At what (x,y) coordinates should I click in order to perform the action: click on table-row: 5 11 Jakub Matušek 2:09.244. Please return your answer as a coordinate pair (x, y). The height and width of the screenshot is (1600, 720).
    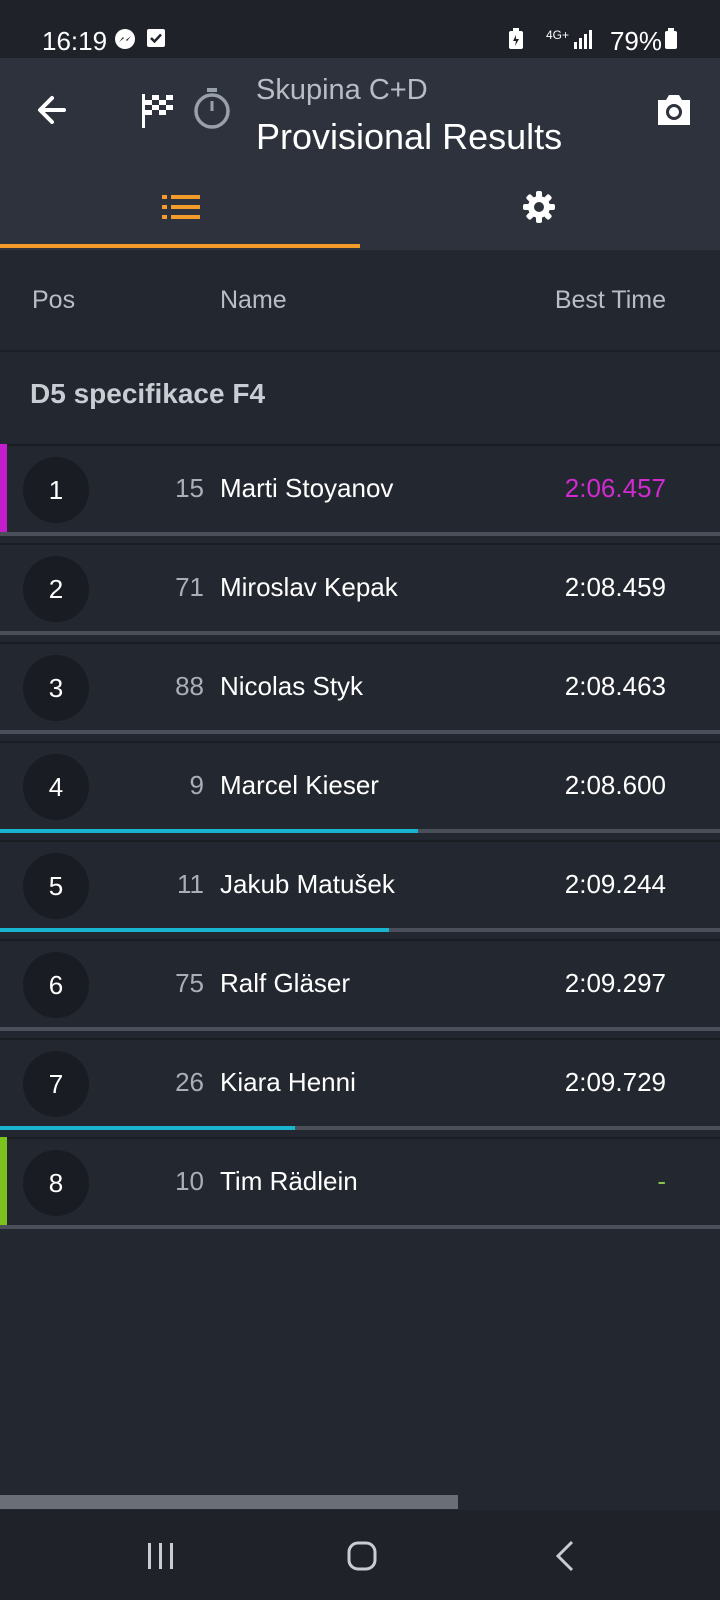
    Looking at the image, I should click on (360, 886).